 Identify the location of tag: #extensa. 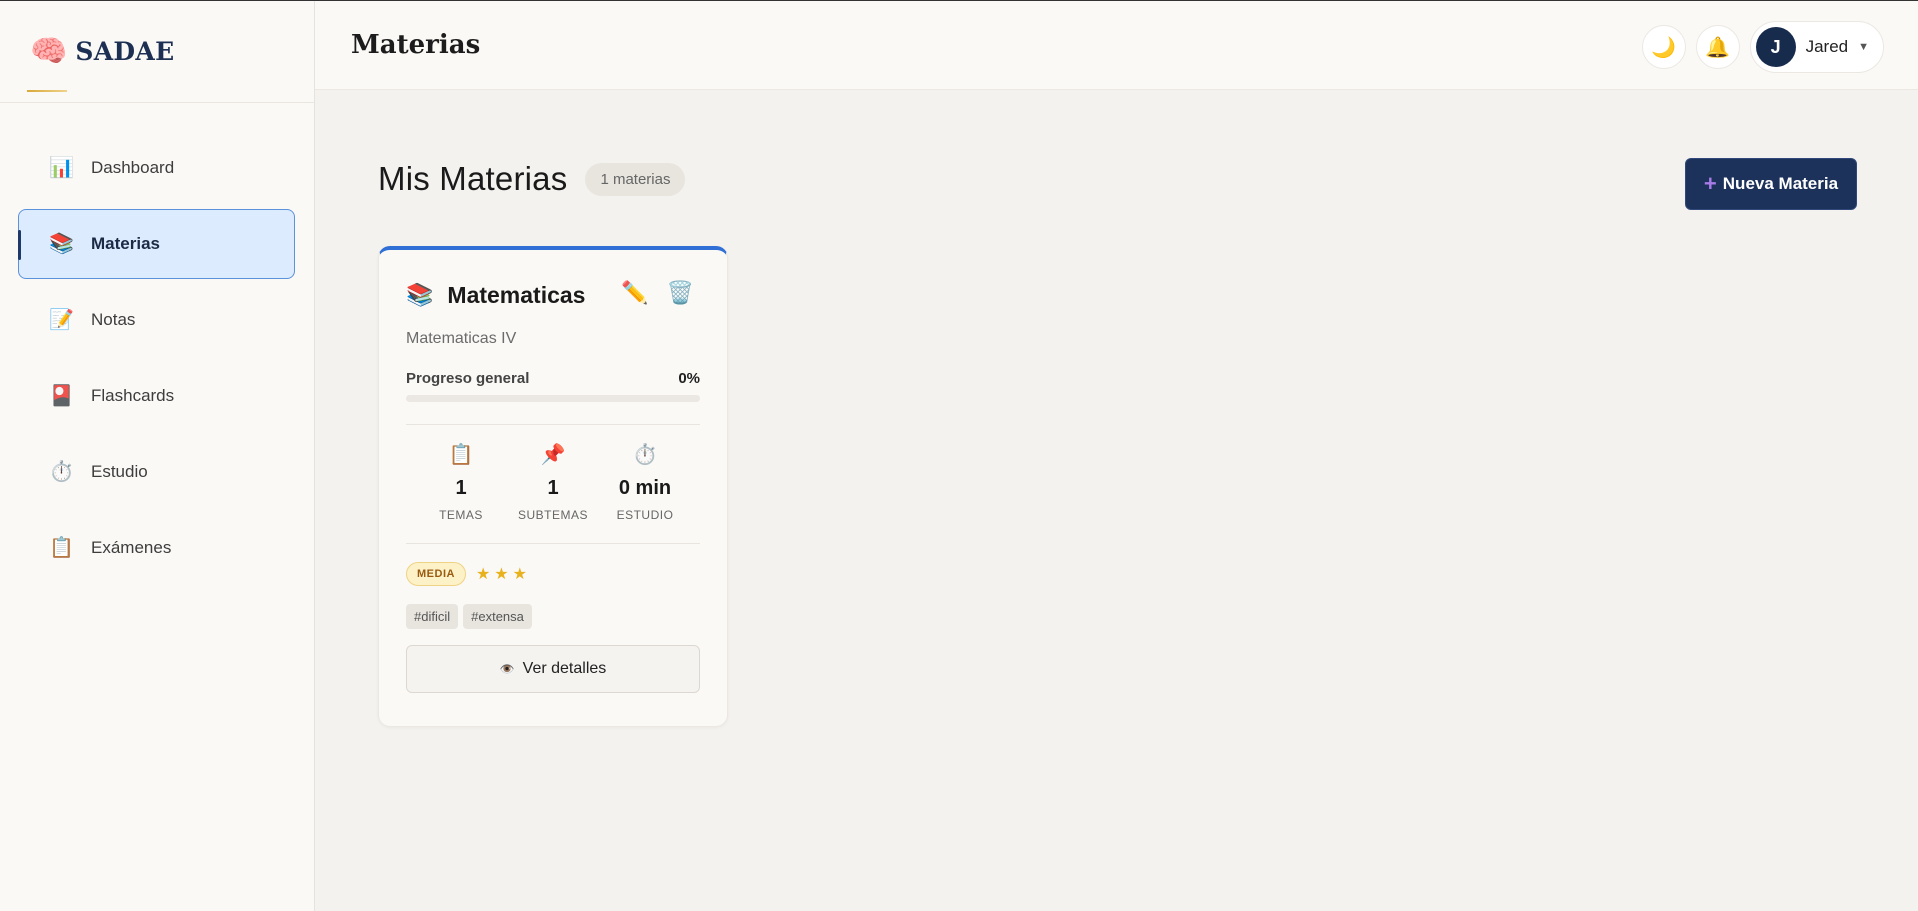
(497, 616).